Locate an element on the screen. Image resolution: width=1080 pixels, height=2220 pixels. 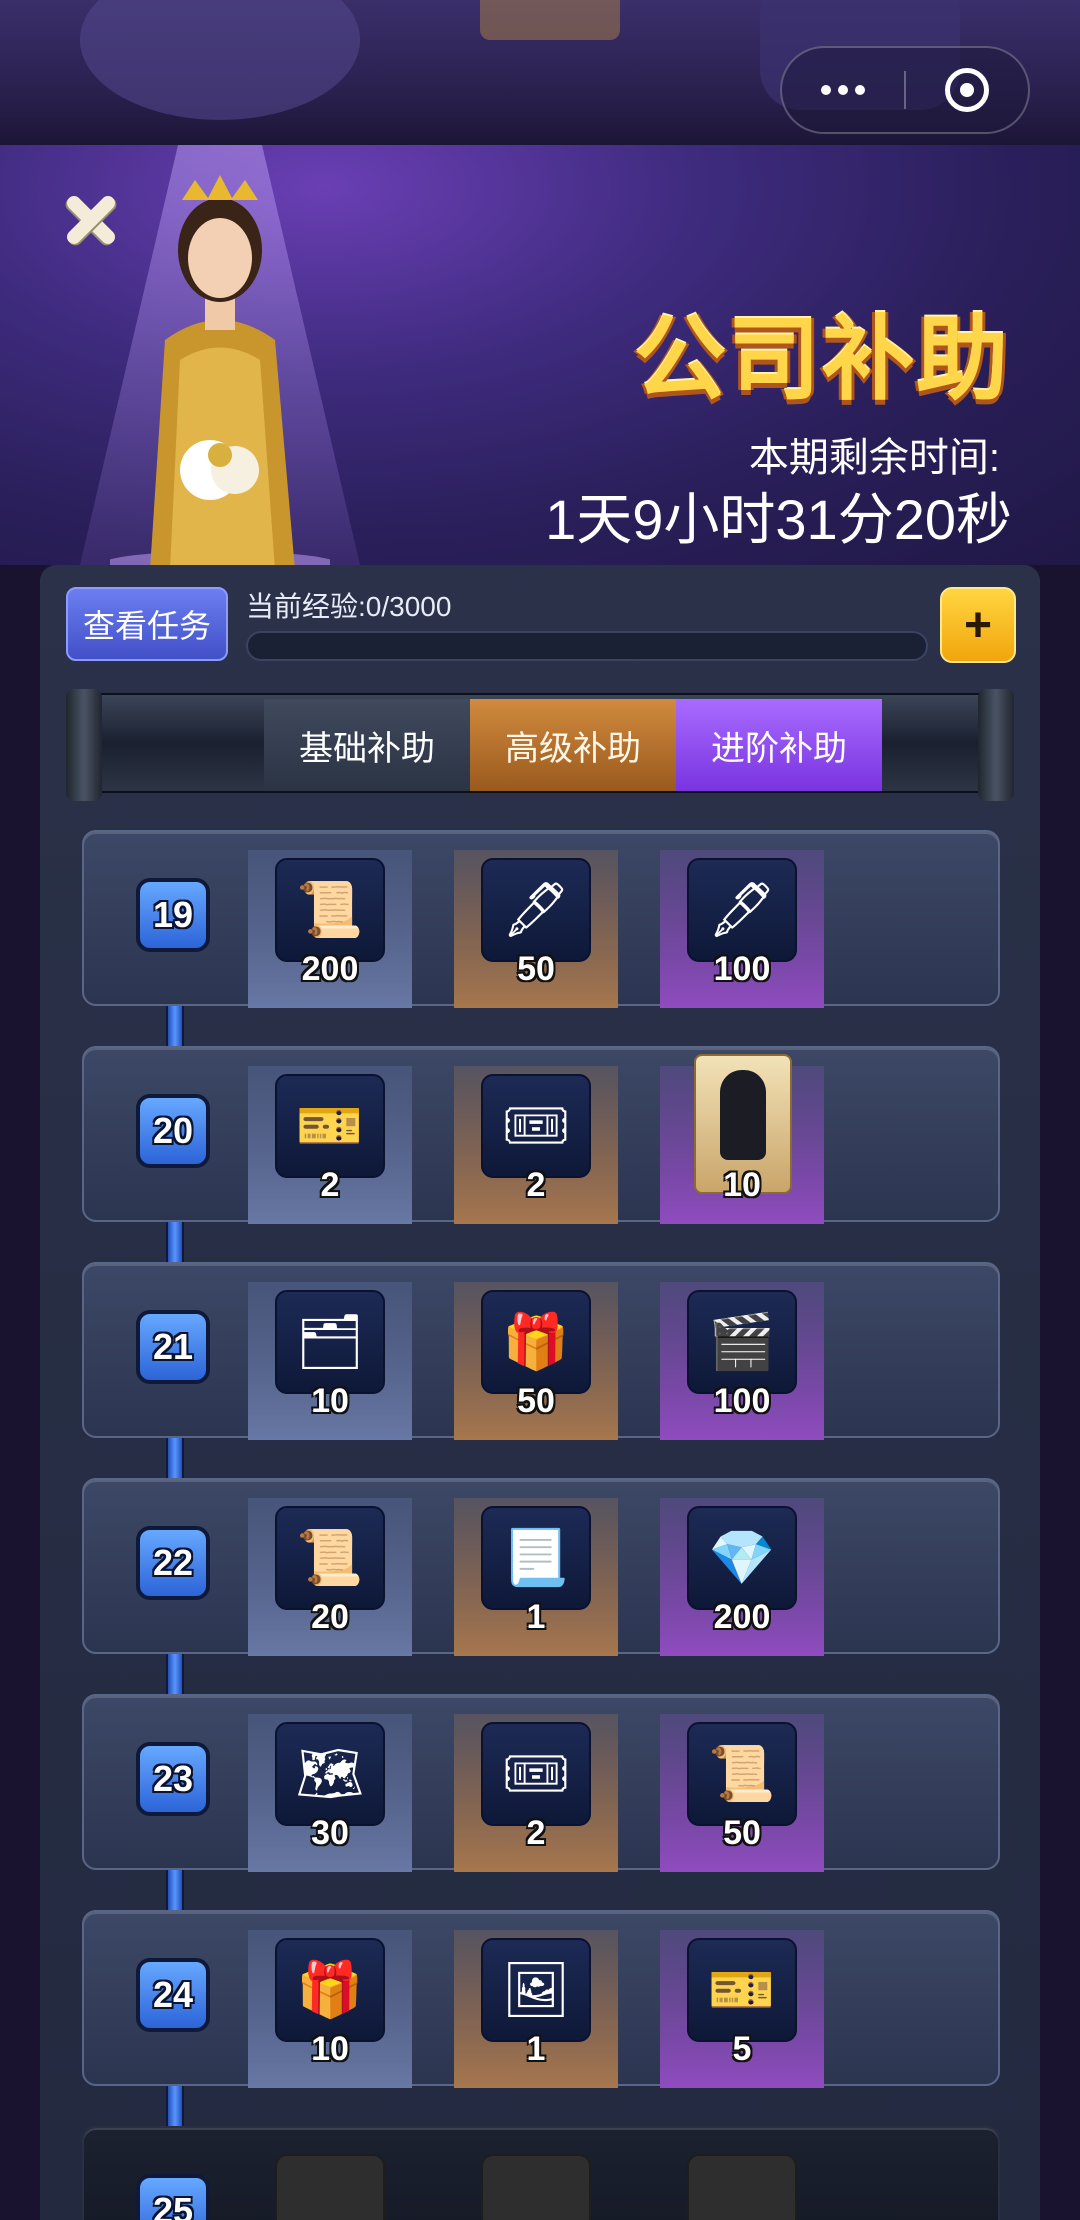
photo-card-icon: 🖼 is located at coordinates (536, 1990).